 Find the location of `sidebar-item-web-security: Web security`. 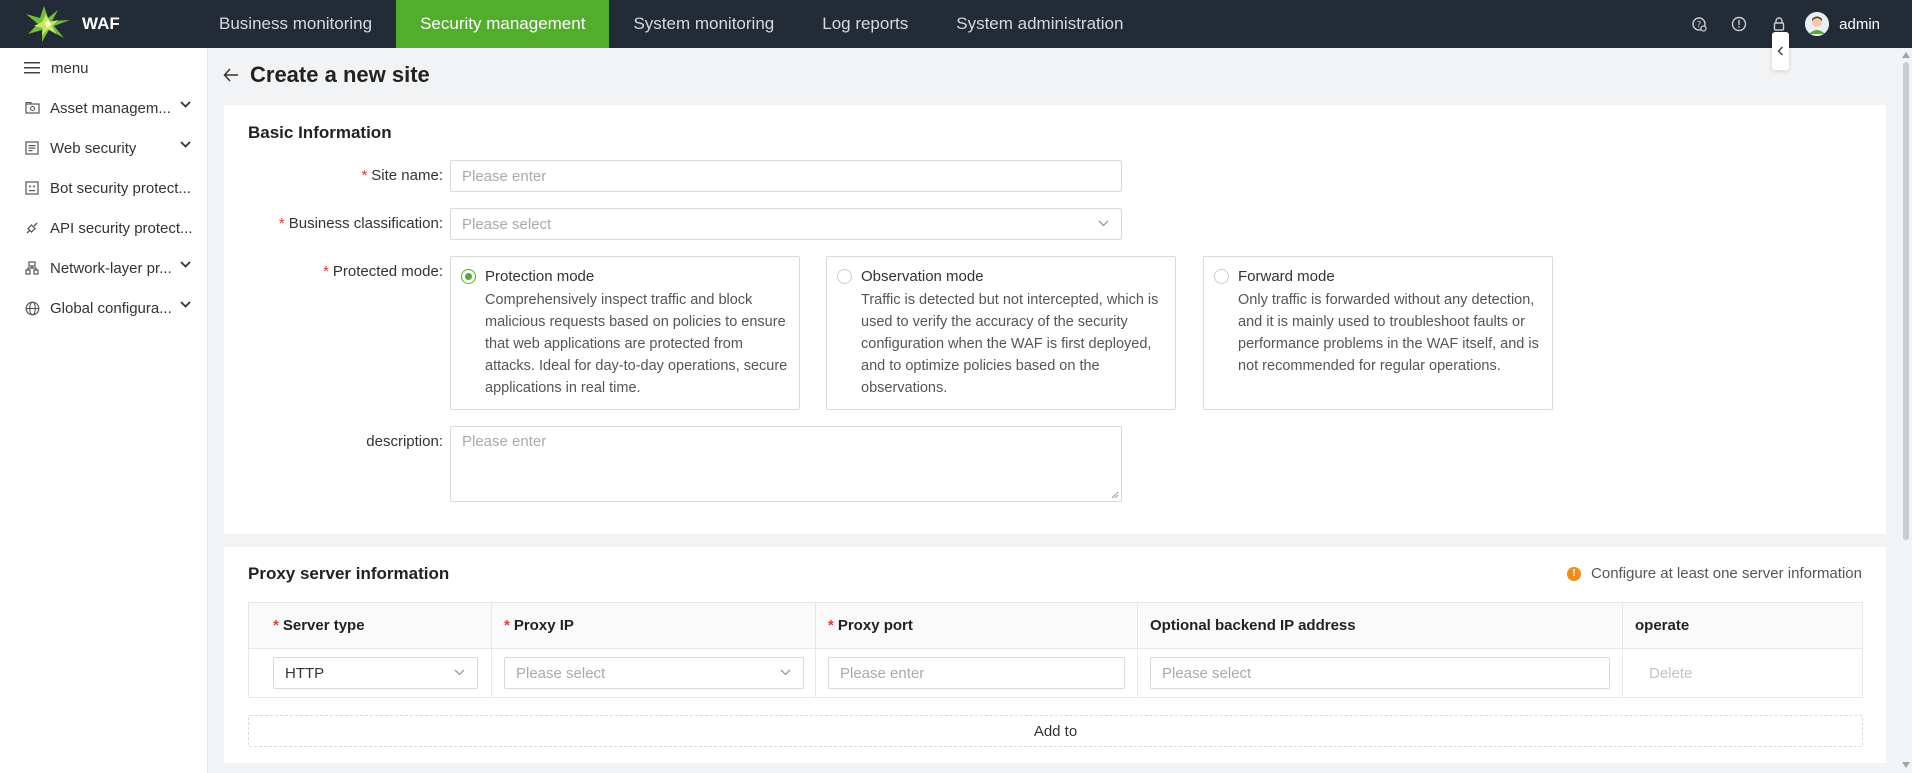

sidebar-item-web-security: Web security is located at coordinates (103, 148).